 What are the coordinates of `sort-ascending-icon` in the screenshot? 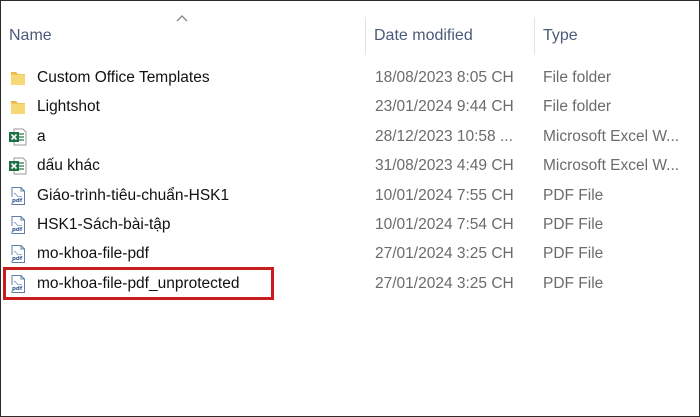 It's located at (182, 18).